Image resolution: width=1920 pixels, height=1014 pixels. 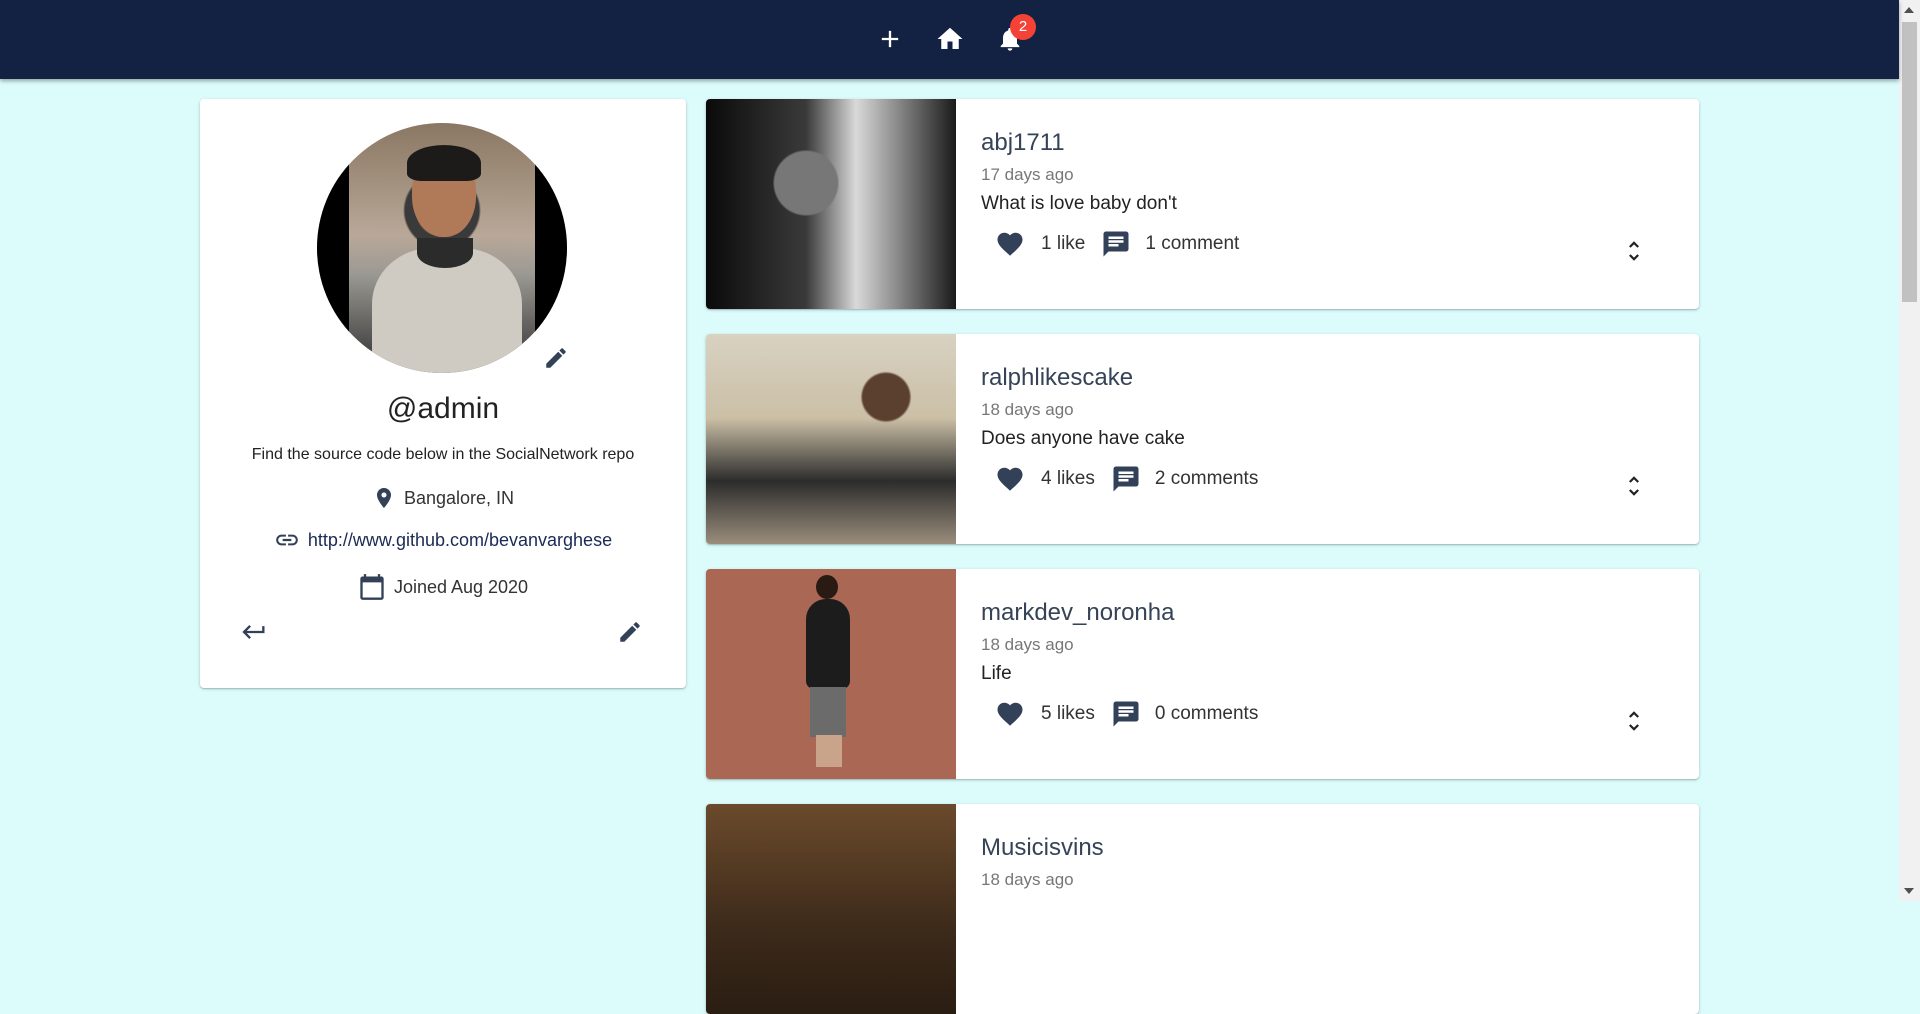 What do you see at coordinates (443, 409) in the screenshot?
I see `profile-handle: @admin` at bounding box center [443, 409].